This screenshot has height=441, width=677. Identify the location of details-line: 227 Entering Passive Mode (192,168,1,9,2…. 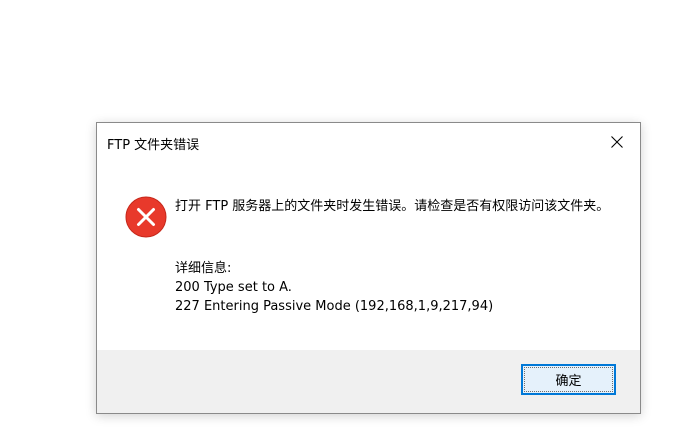
(334, 306).